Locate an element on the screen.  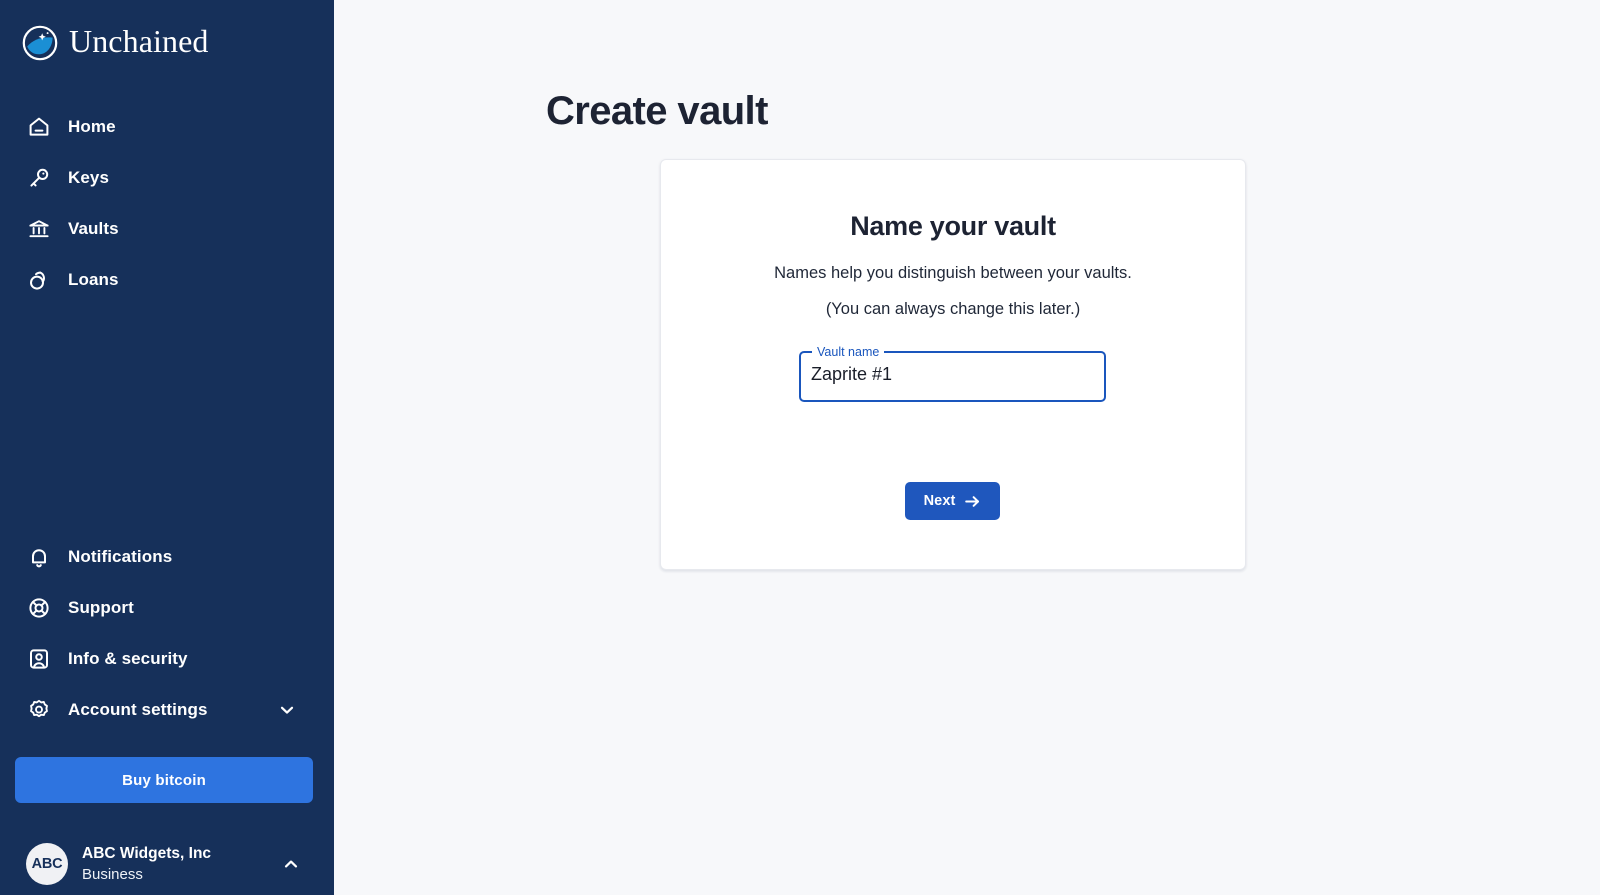
sidebar-item-label-vaults: Vaults is located at coordinates (93, 228).